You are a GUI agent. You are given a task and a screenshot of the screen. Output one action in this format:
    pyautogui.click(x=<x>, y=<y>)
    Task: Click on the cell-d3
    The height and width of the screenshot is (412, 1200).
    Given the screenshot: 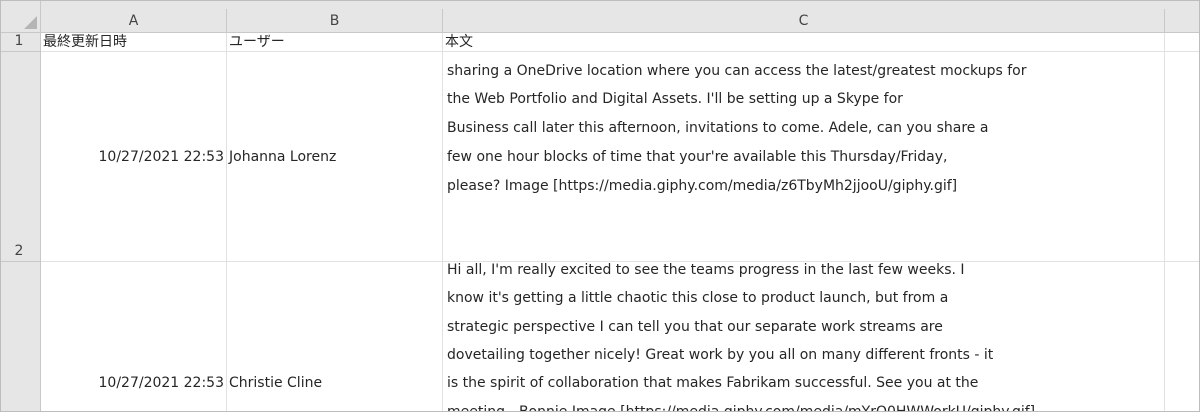 What is the action you would take?
    pyautogui.click(x=1182, y=336)
    